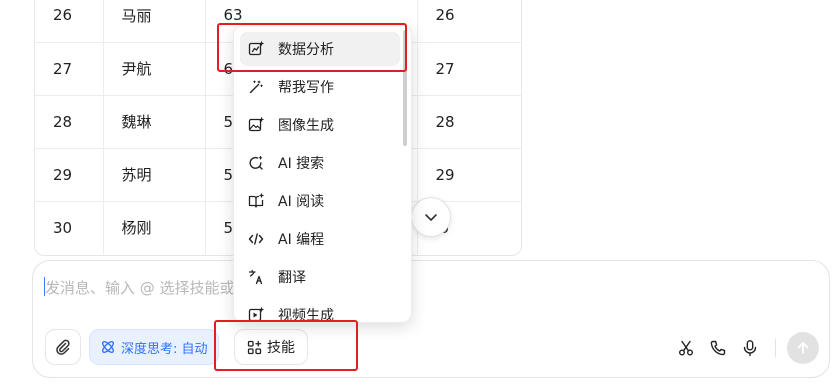  I want to click on ai-search-icon, so click(256, 162).